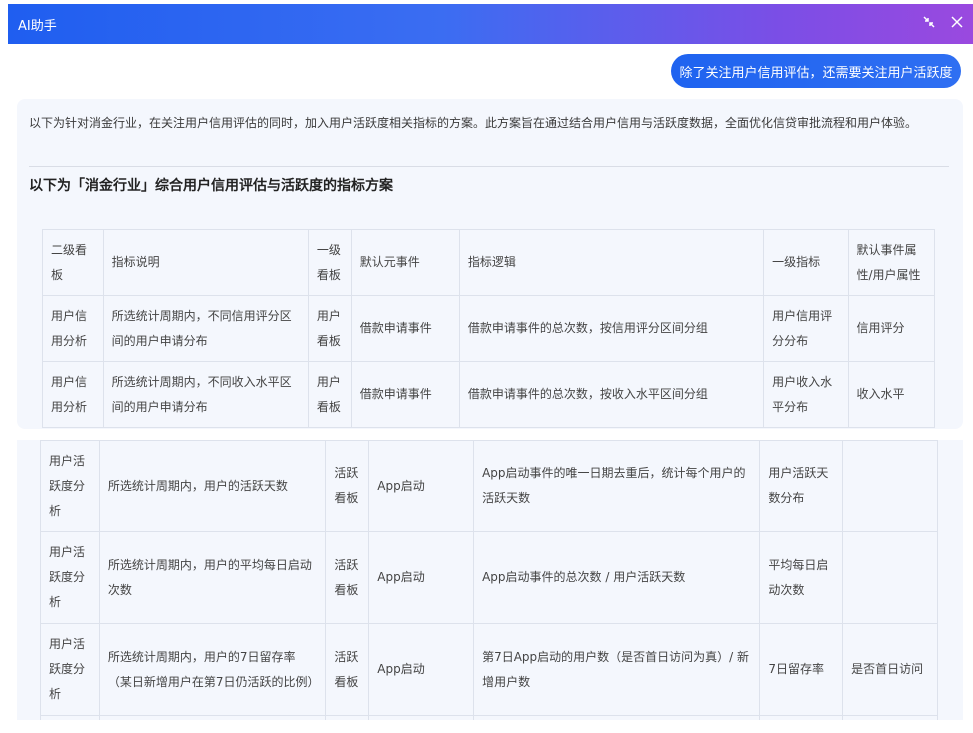 The width and height of the screenshot is (973, 733). What do you see at coordinates (891, 262) in the screenshot?
I see `header-cell: 默认事件属性/用户属性` at bounding box center [891, 262].